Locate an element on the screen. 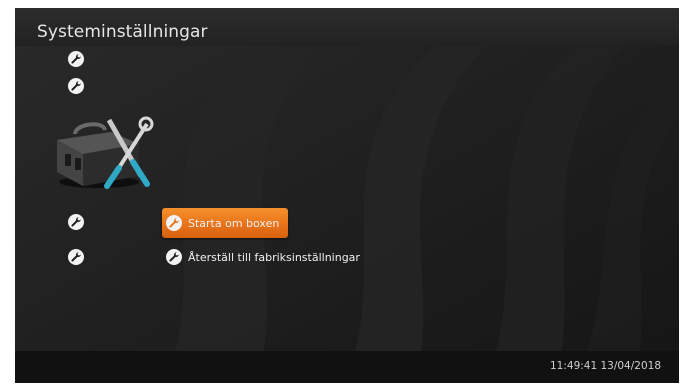 This screenshot has width=695, height=386. menu-item-restart-box: Starta om boxen is located at coordinates (225, 223).